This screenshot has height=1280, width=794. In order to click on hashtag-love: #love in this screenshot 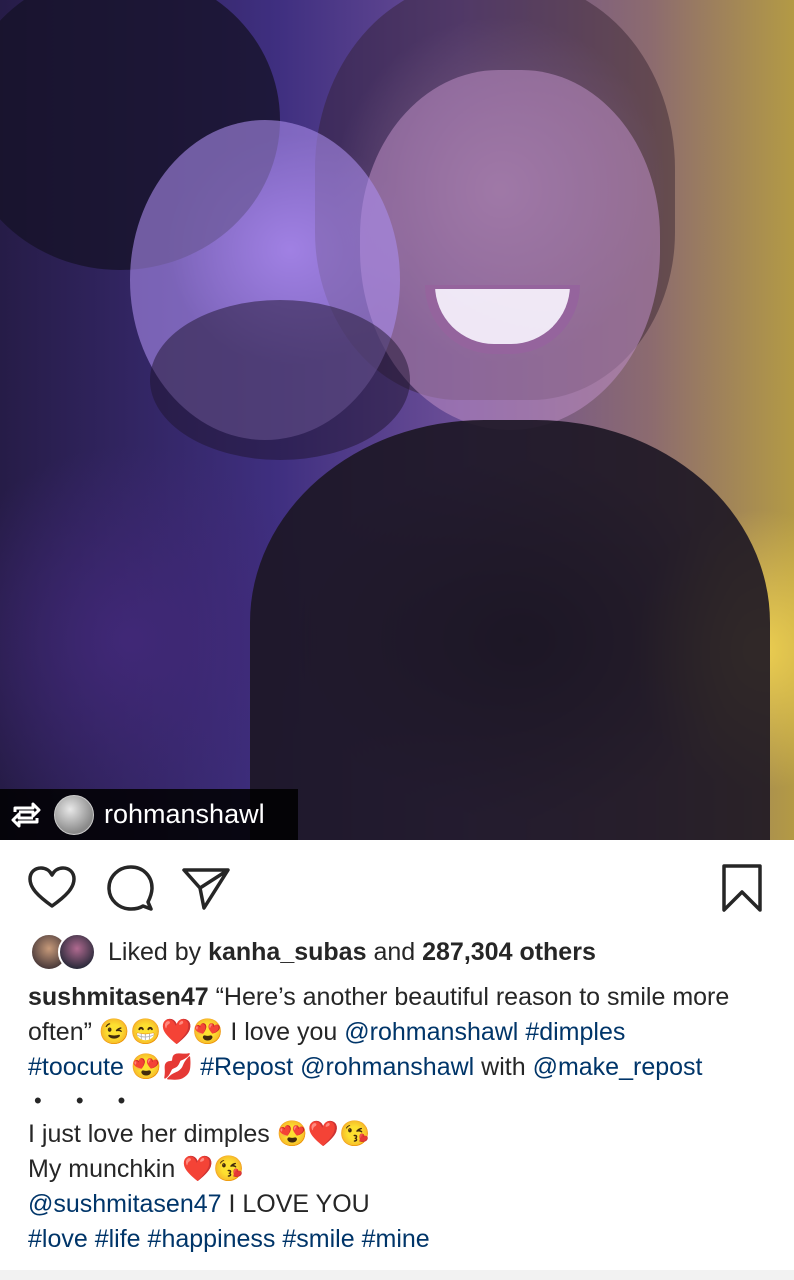, I will do `click(58, 1239)`.